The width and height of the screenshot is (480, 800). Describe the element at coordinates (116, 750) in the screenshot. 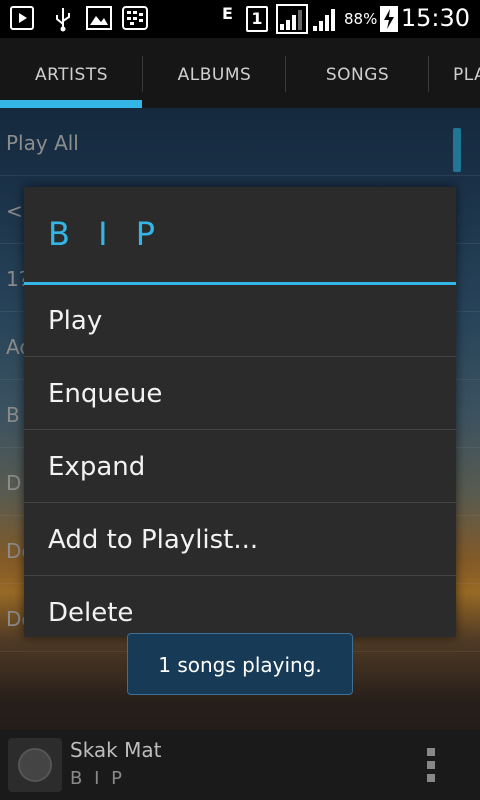

I see `now-playing-song-title: Skak Mat` at that location.